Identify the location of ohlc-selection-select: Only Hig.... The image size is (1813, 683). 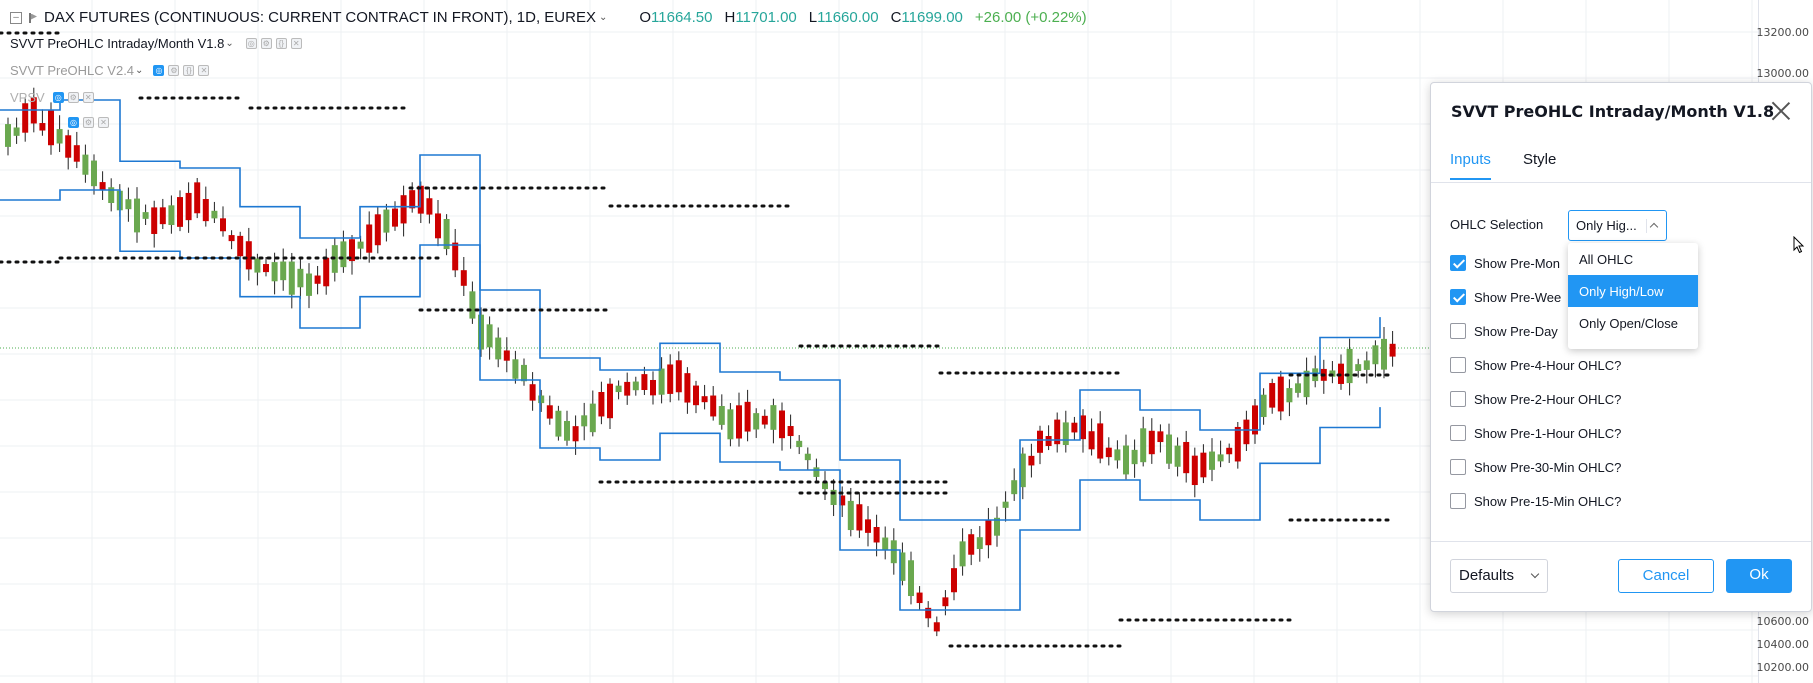
(1617, 225).